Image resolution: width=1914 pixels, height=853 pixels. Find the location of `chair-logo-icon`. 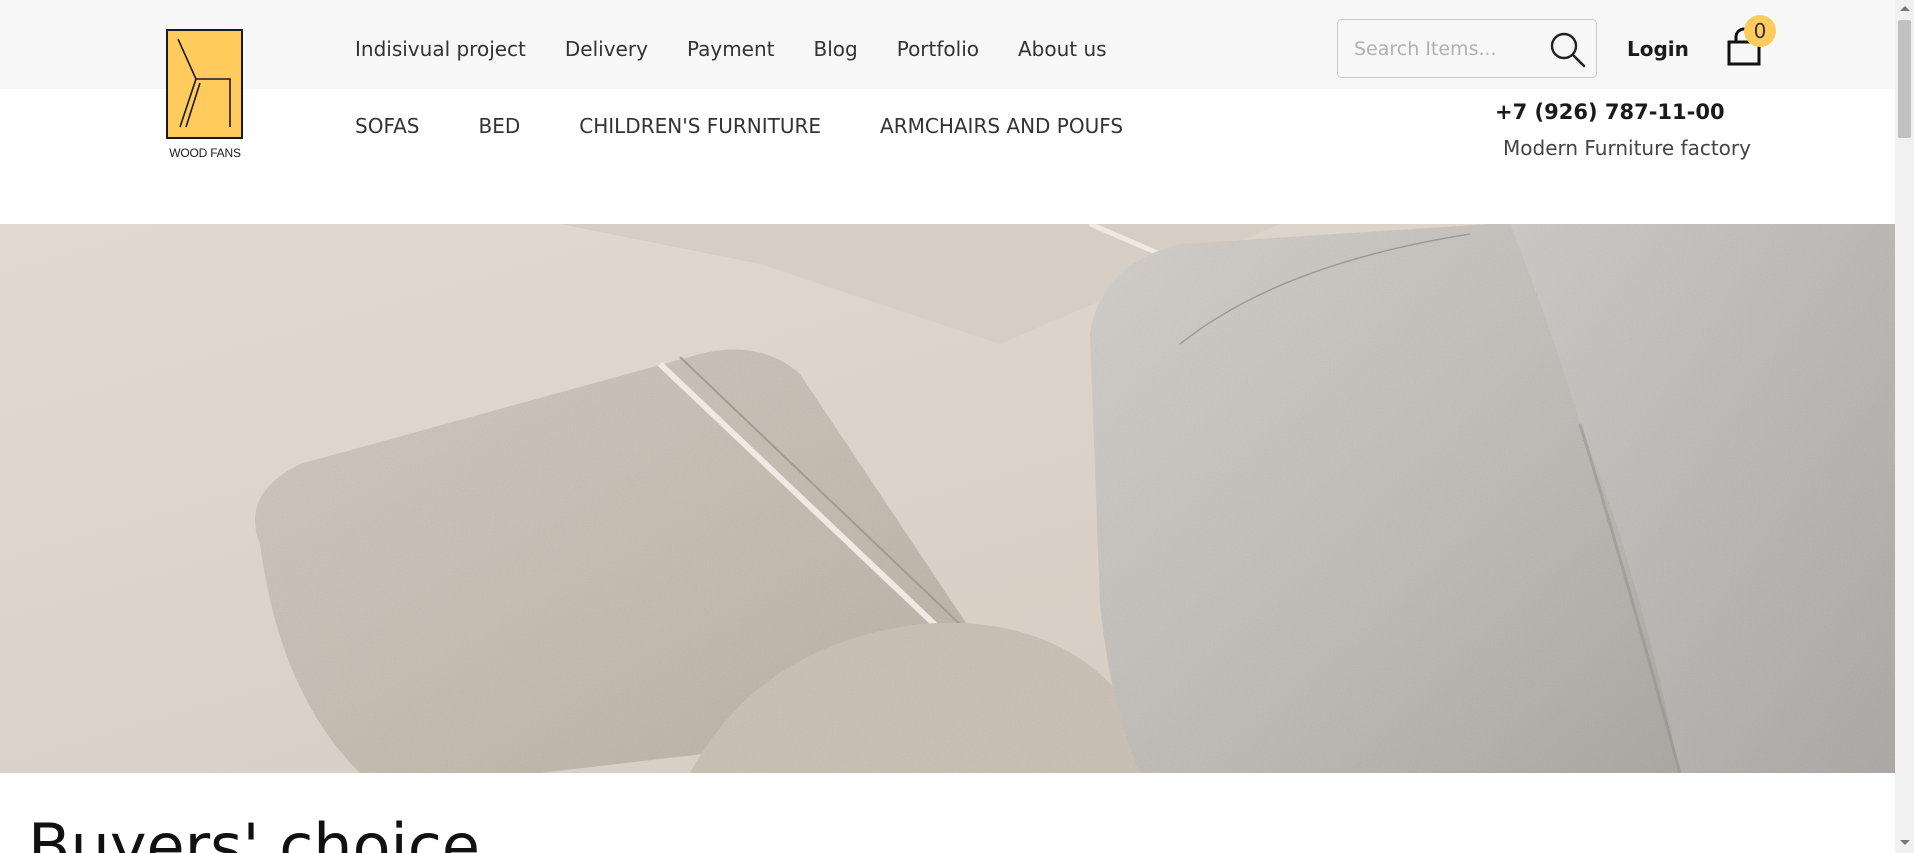

chair-logo-icon is located at coordinates (204, 83).